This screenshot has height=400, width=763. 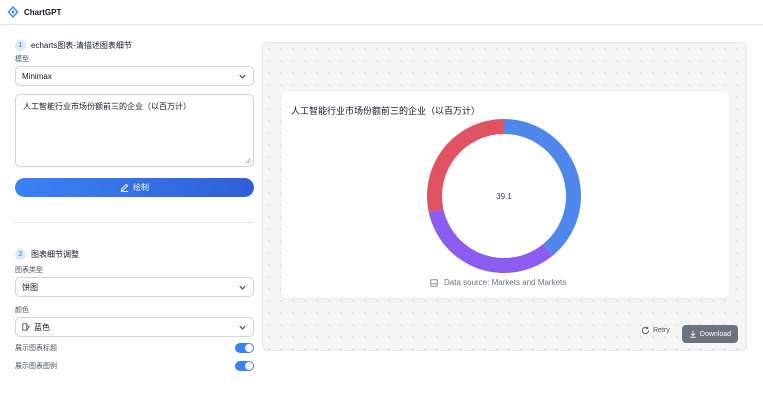 I want to click on top-bar: ChartGPT, so click(x=381, y=12).